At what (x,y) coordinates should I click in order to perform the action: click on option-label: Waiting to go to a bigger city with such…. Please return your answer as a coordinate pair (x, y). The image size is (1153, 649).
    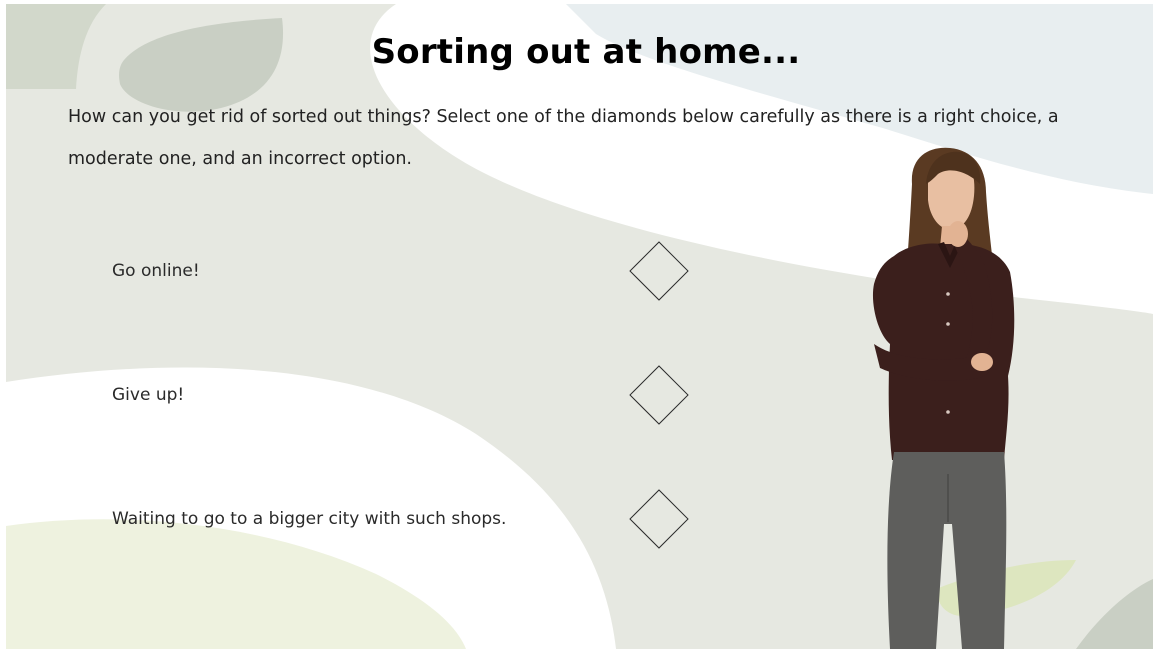
    Looking at the image, I should click on (309, 519).